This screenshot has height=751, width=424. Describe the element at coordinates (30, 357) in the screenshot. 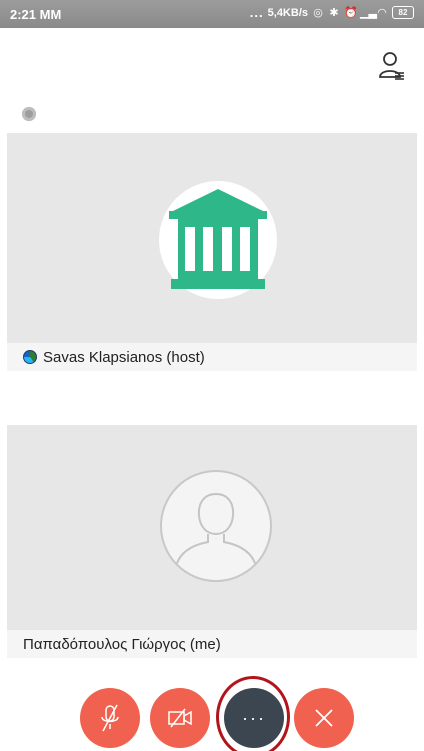

I see `host-badge-icon` at that location.